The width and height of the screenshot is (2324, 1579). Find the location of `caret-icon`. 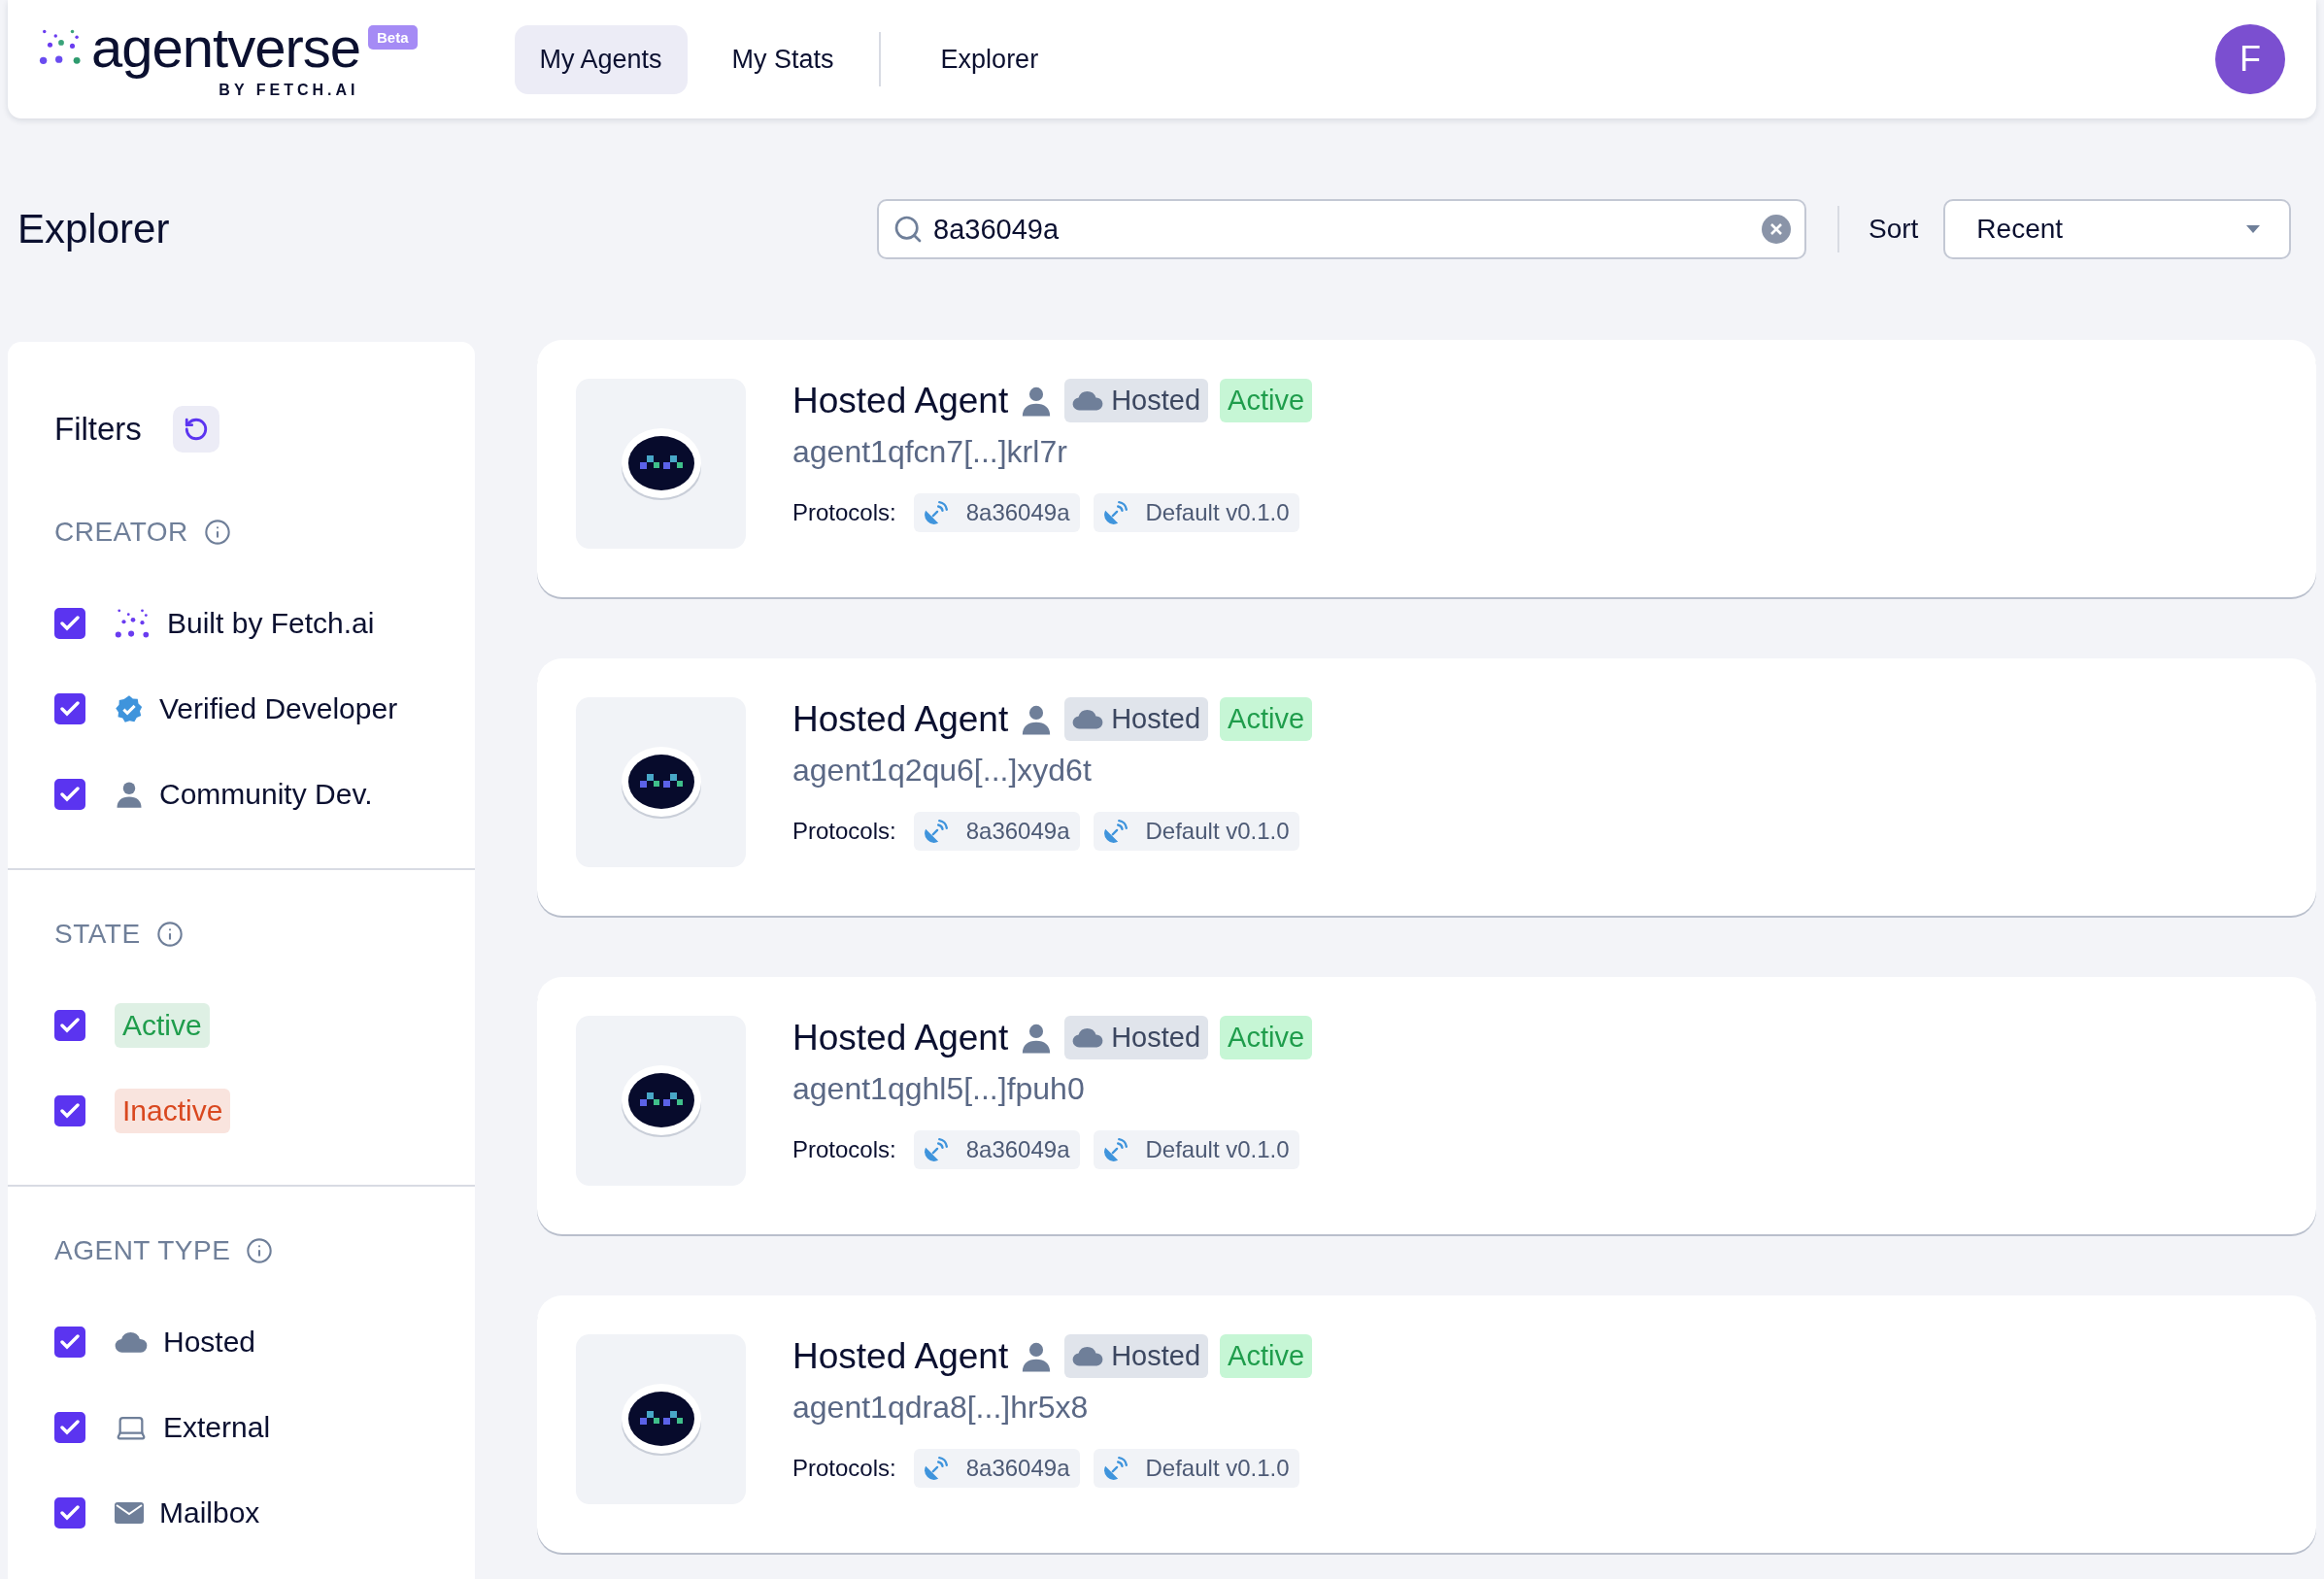

caret-icon is located at coordinates (2253, 229).